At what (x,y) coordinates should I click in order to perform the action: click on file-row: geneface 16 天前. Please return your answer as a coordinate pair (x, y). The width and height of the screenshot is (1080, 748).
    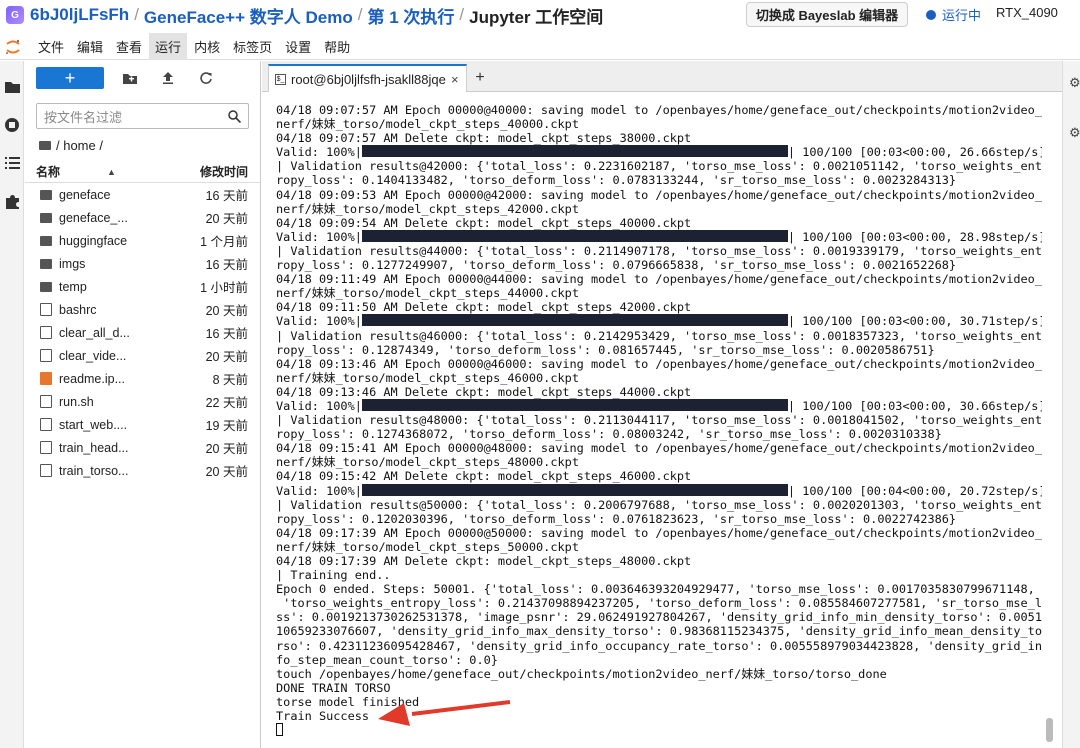
    Looking at the image, I should click on (142, 194).